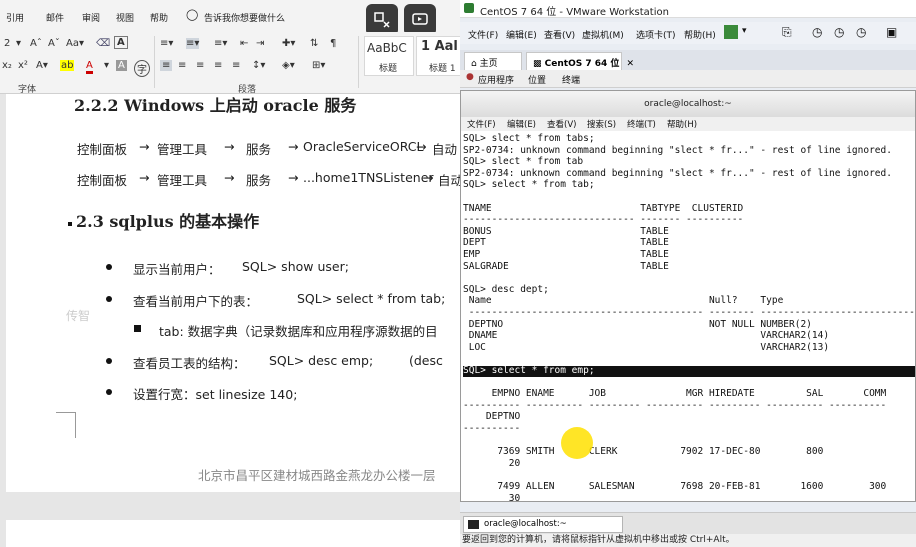 This screenshot has width=916, height=547. Describe the element at coordinates (193, 43) in the screenshot. I see `numbering-icon: ≡▾` at that location.